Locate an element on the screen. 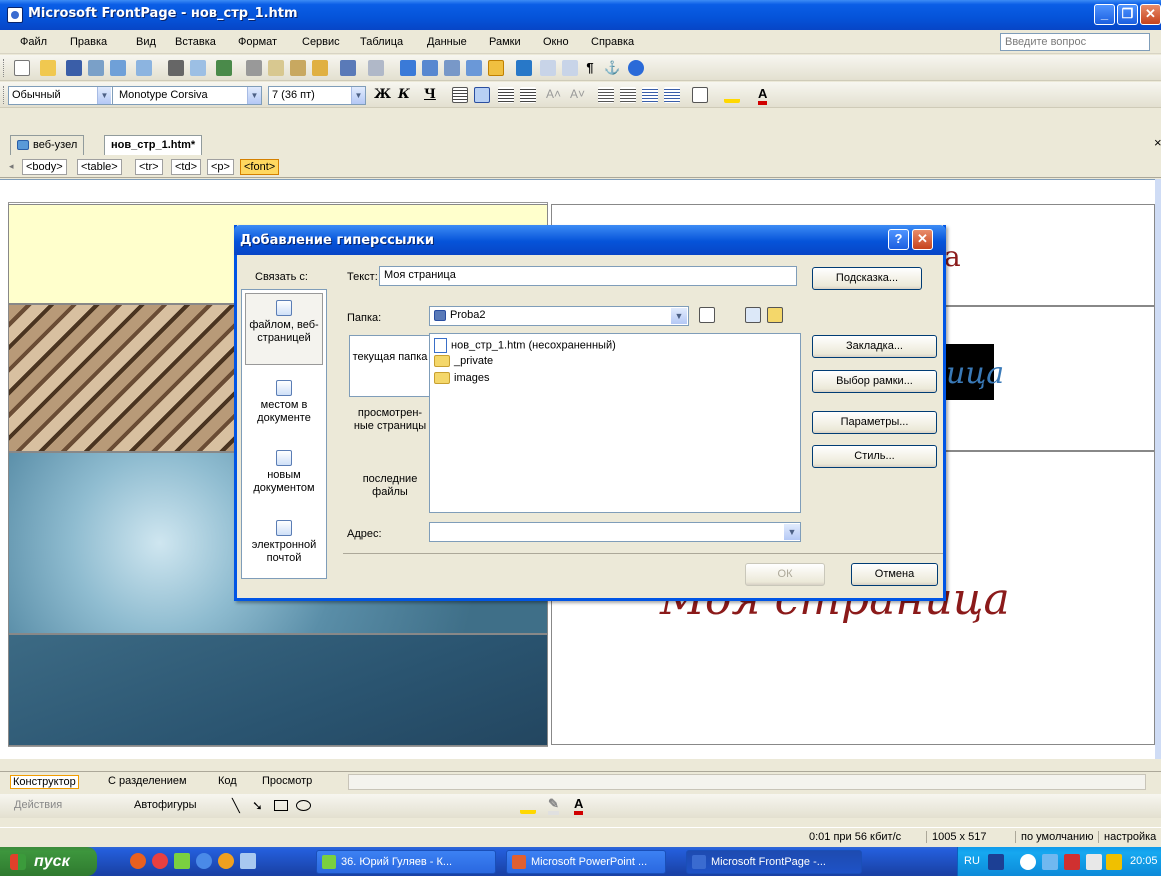 This screenshot has height=876, width=1161. antivirus-icon is located at coordinates (1072, 862).